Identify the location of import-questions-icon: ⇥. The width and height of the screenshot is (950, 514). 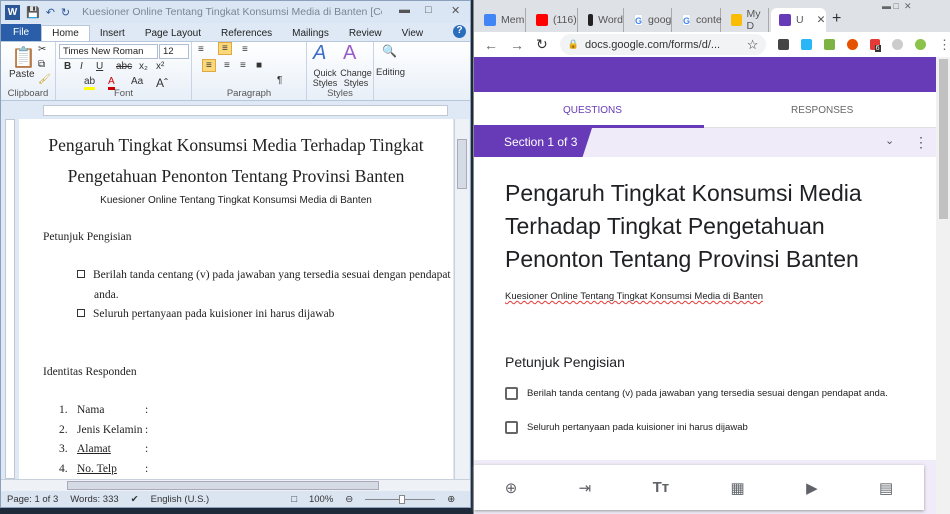
(585, 488).